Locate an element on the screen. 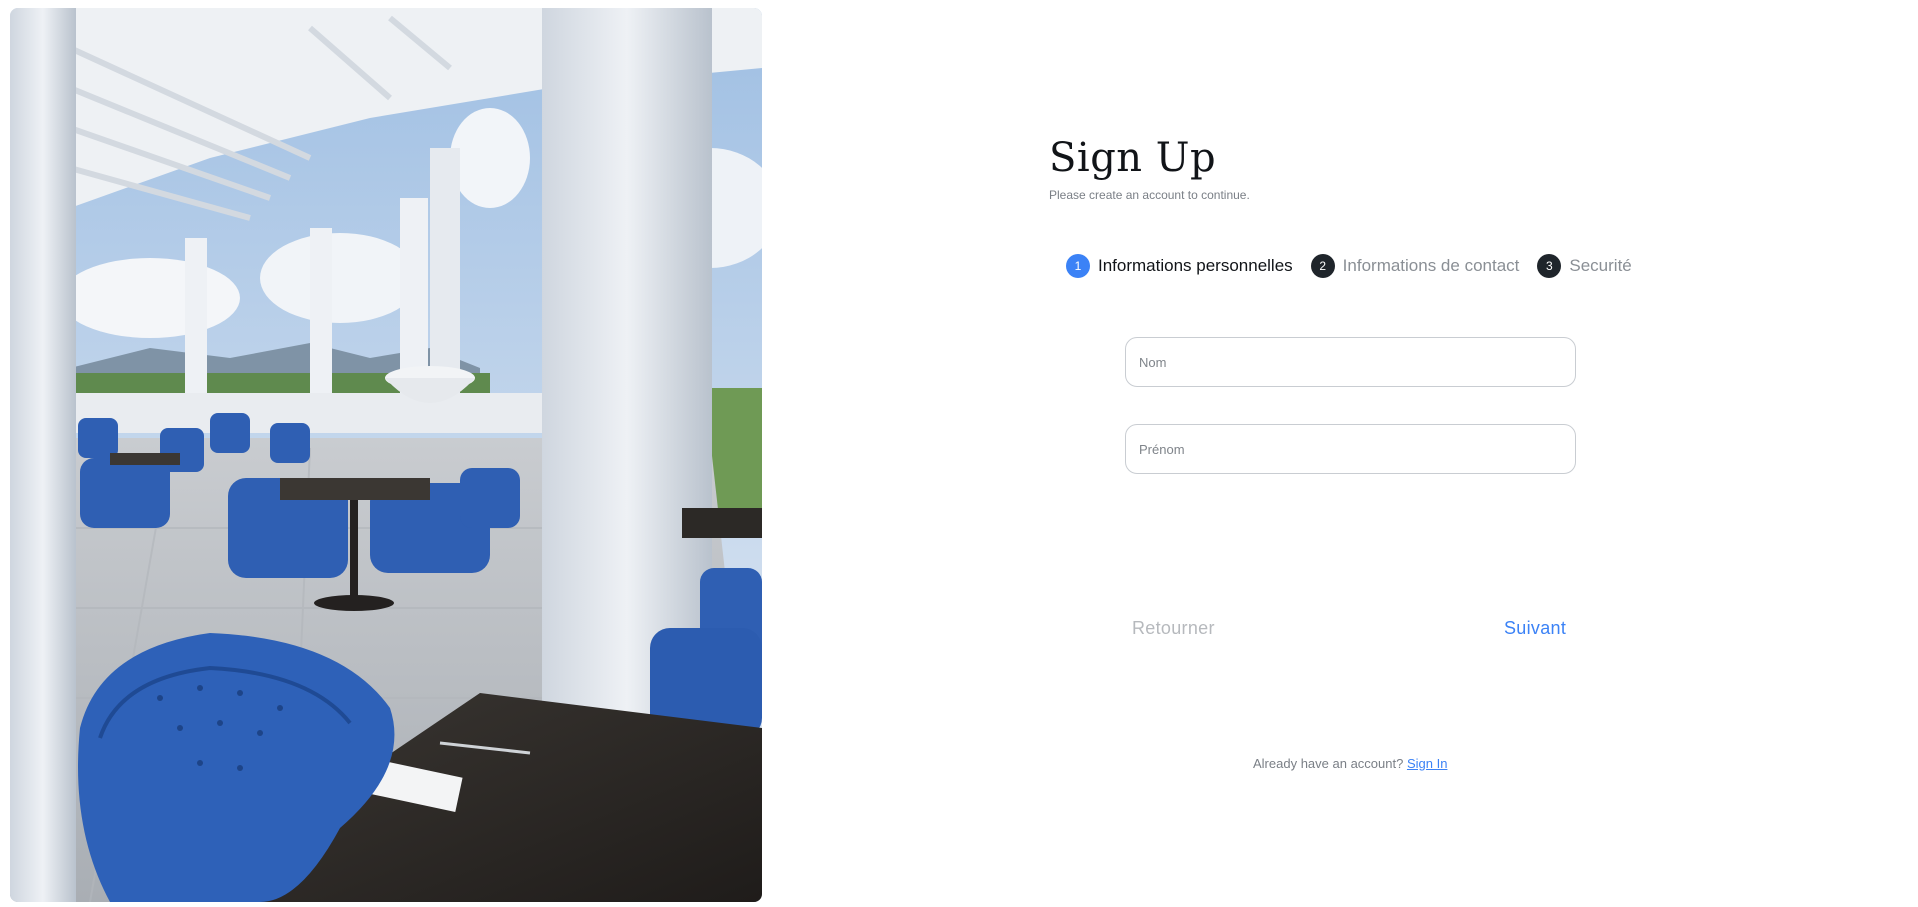  back-button: Retourner is located at coordinates (1173, 628).